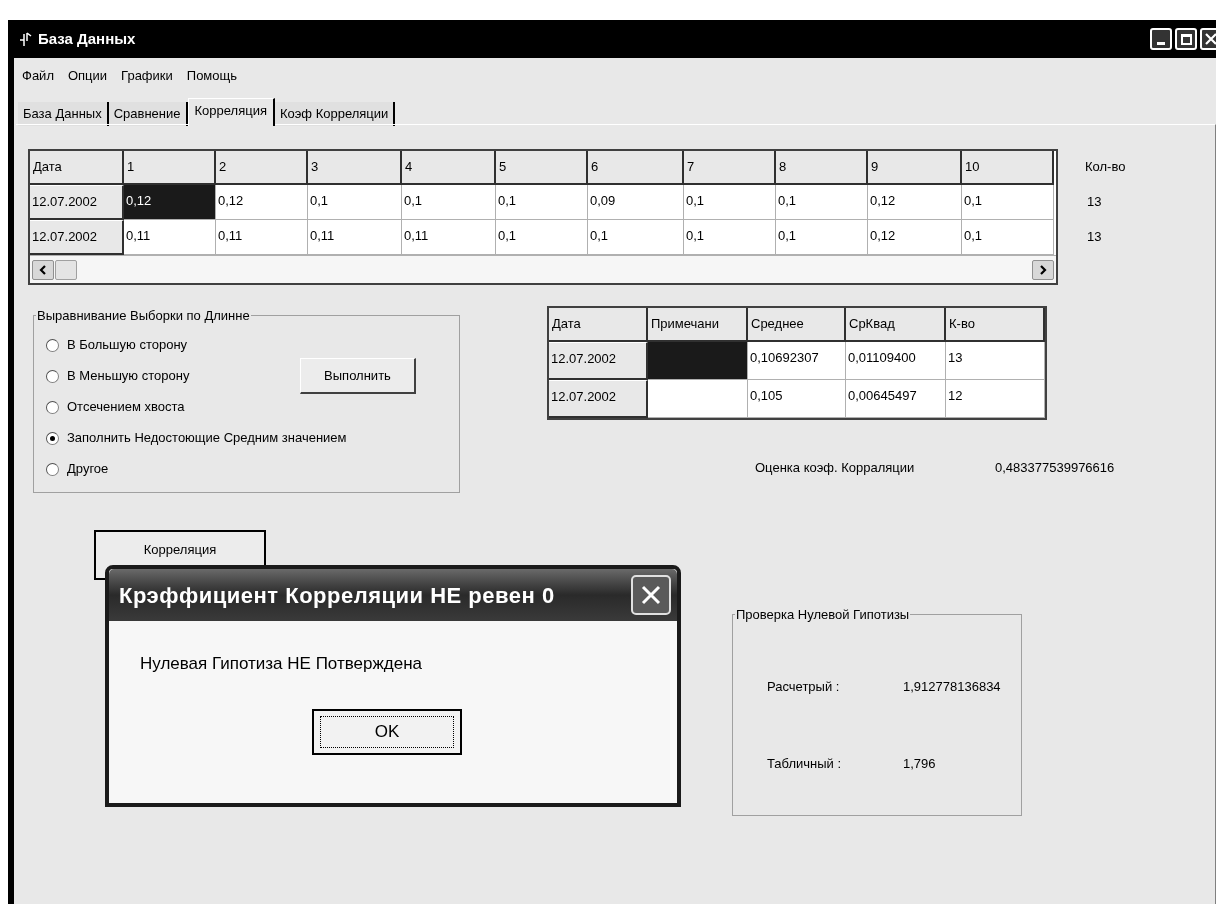 Image resolution: width=1216 pixels, height=904 pixels. What do you see at coordinates (358, 376) in the screenshot?
I see `execute-button: Выполнить` at bounding box center [358, 376].